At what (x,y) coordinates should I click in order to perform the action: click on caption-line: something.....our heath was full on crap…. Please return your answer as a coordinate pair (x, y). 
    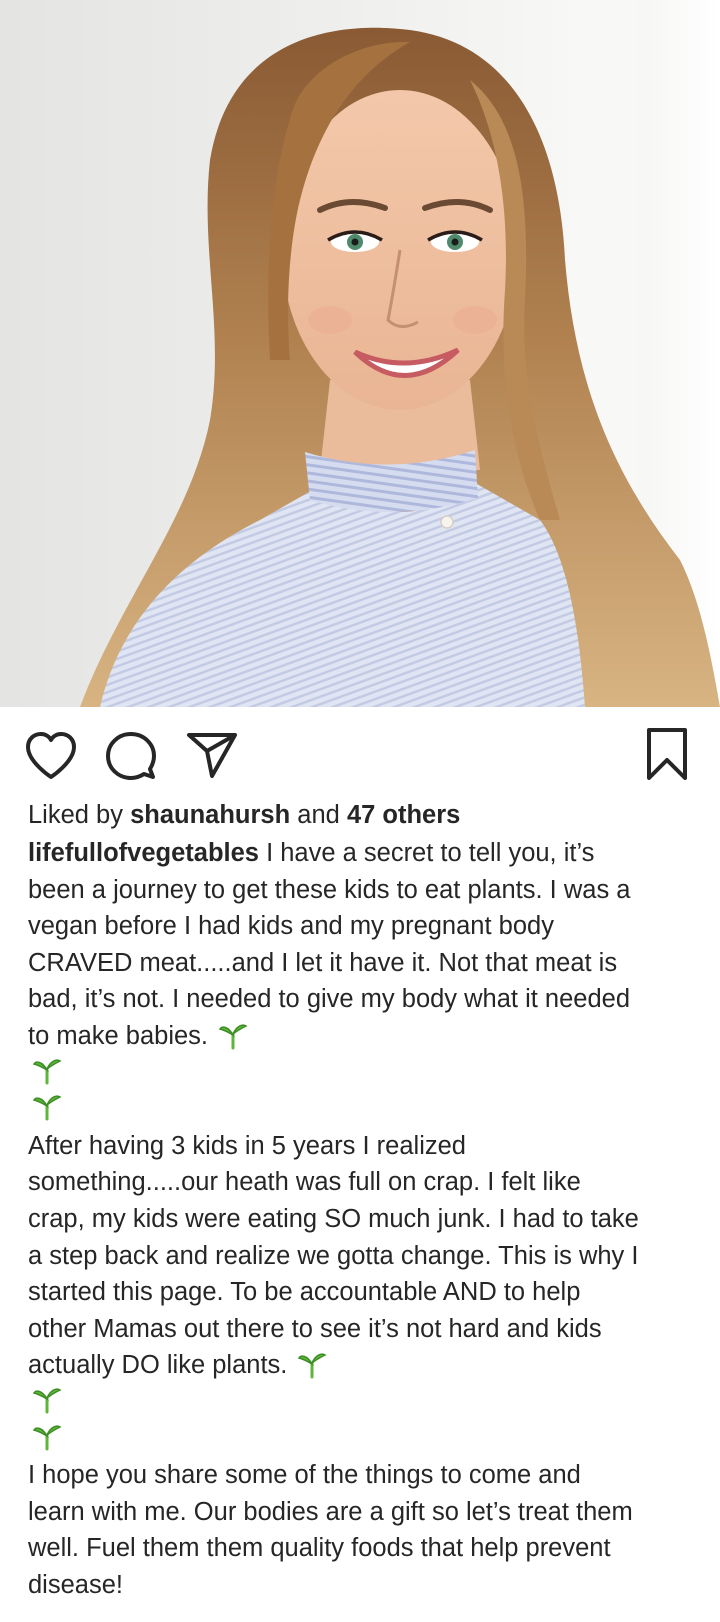
    Looking at the image, I should click on (304, 1182).